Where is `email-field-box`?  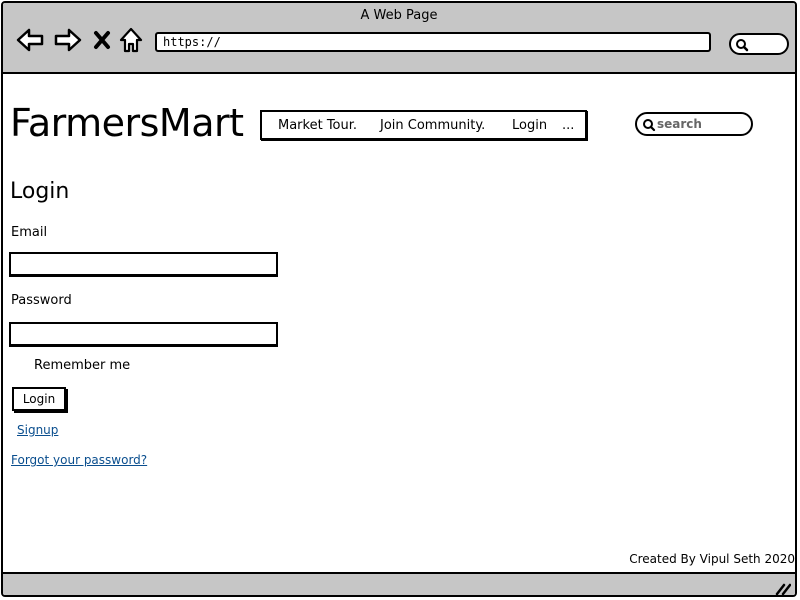 email-field-box is located at coordinates (143, 264).